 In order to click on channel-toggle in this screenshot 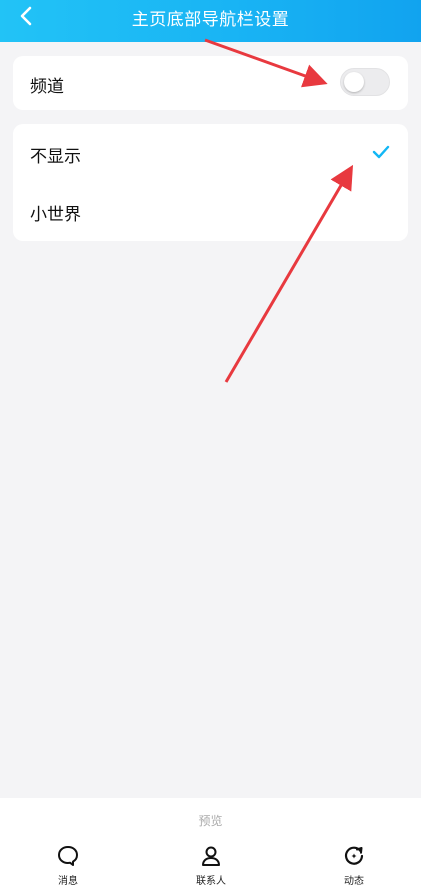, I will do `click(365, 82)`.